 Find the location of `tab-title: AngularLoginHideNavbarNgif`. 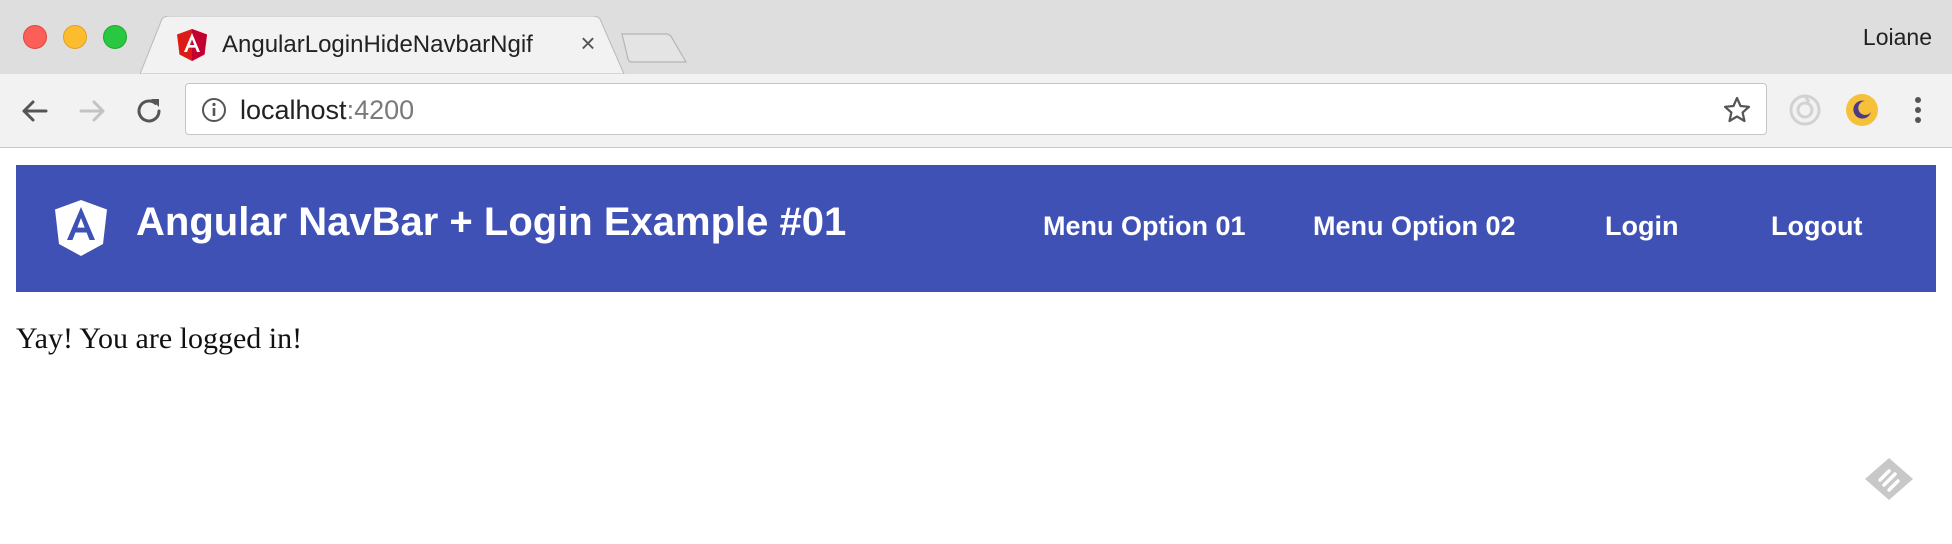

tab-title: AngularLoginHideNavbarNgif is located at coordinates (377, 44).